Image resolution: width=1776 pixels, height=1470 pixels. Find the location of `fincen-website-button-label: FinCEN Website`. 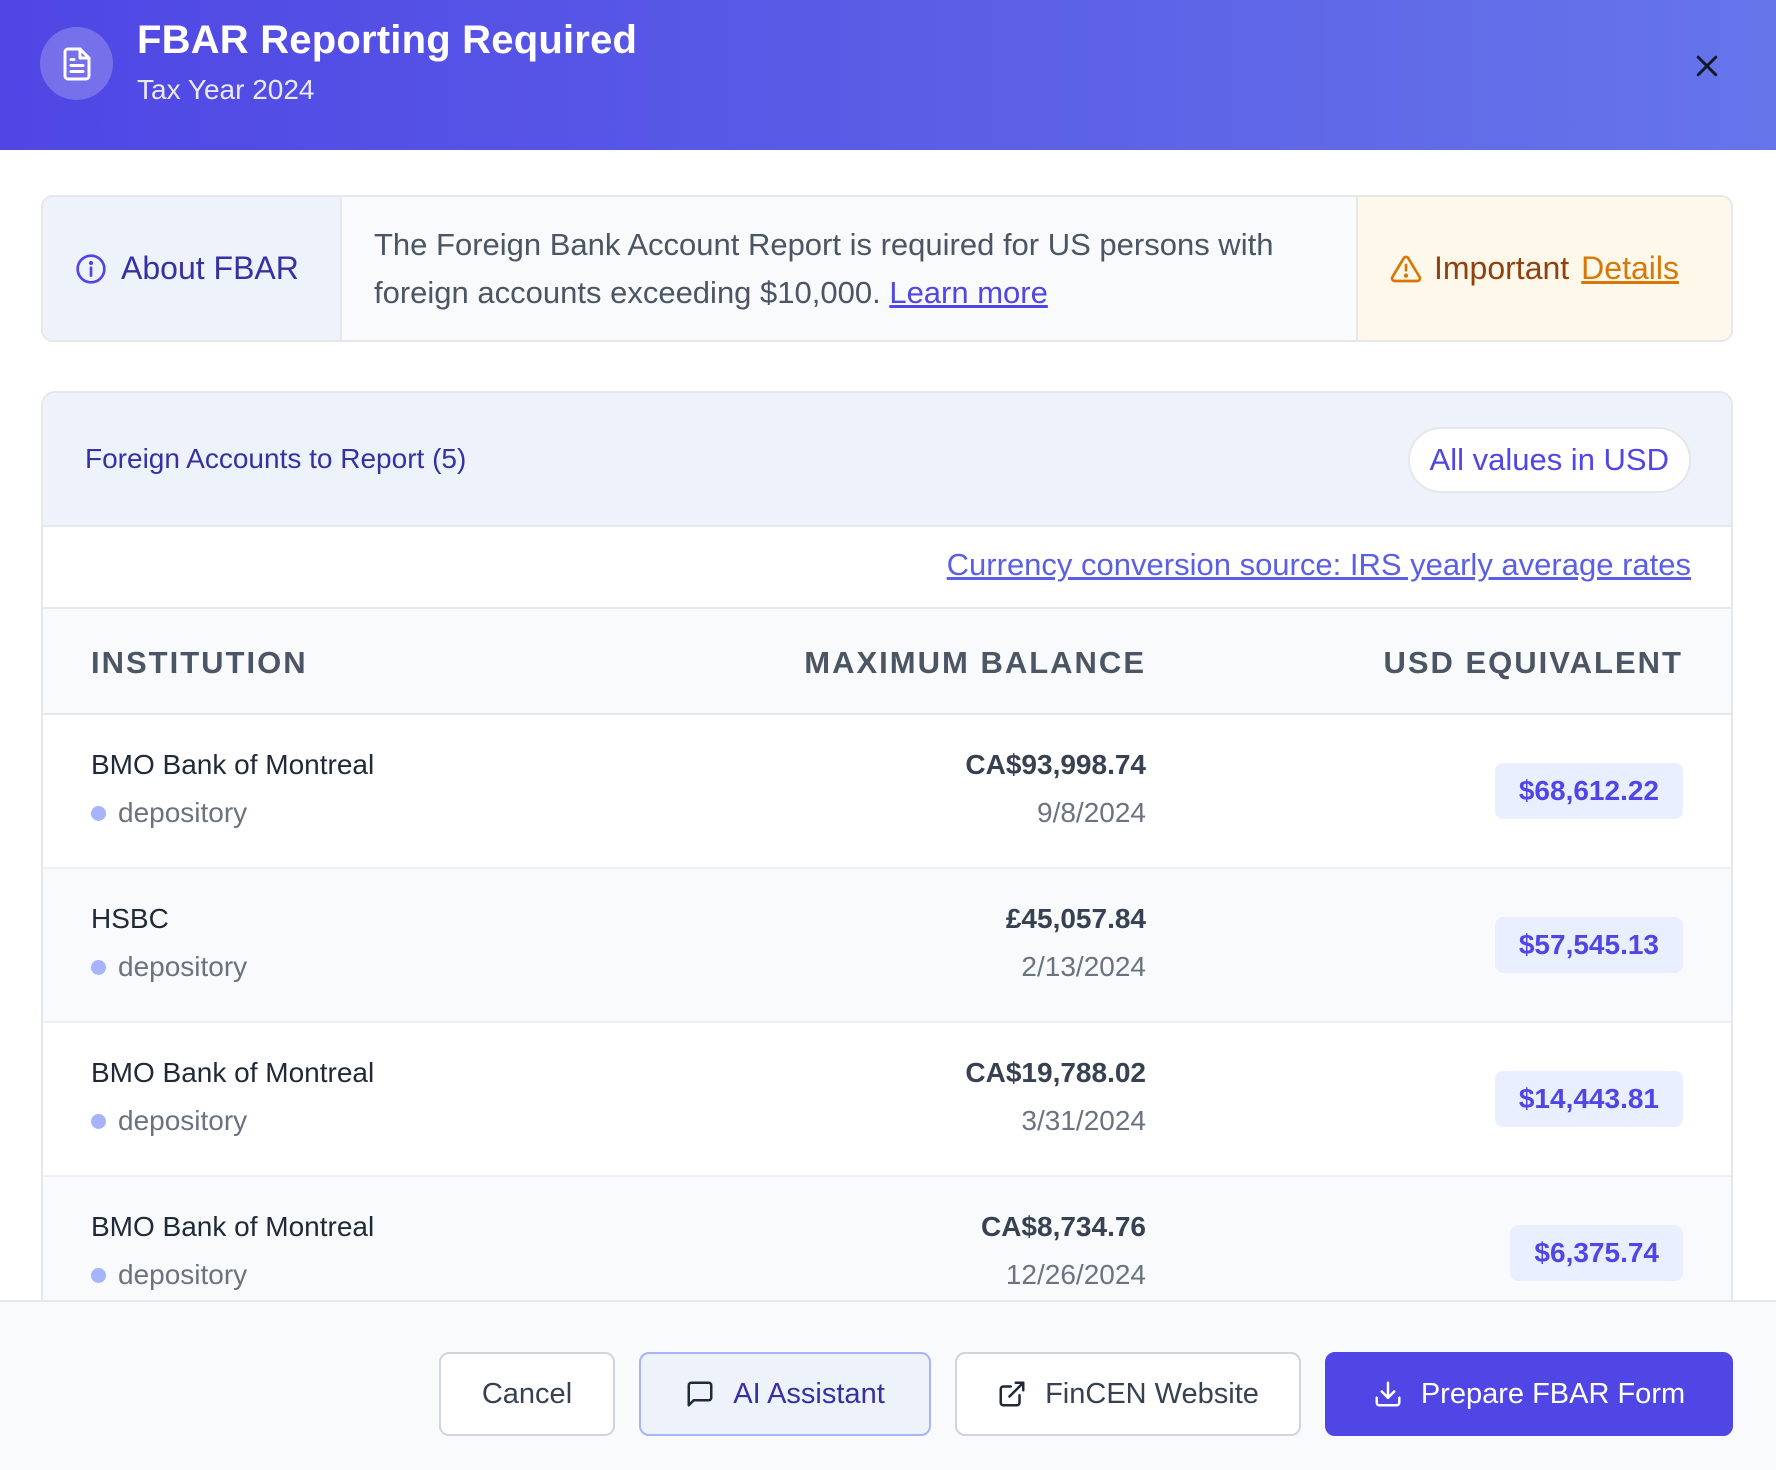

fincen-website-button-label: FinCEN Website is located at coordinates (1152, 1393).